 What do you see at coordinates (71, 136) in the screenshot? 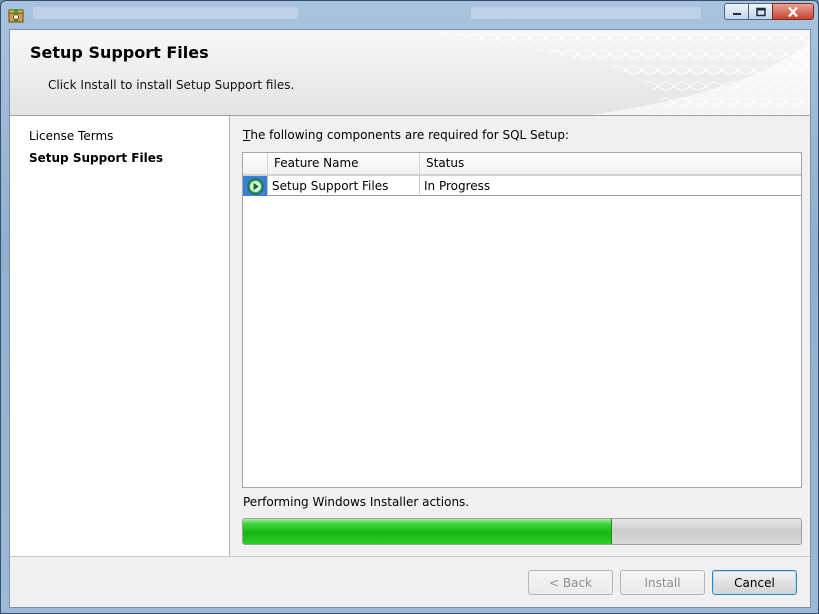
I see `nav-item-license-terms: License Terms` at bounding box center [71, 136].